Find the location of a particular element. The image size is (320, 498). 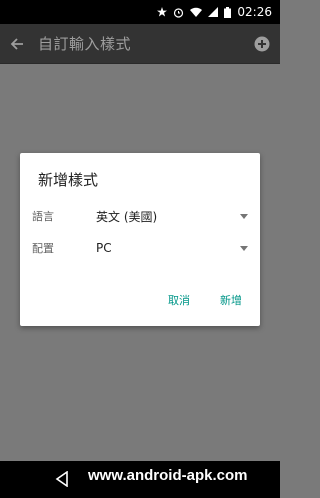

status-time: 02:26 is located at coordinates (254, 12).